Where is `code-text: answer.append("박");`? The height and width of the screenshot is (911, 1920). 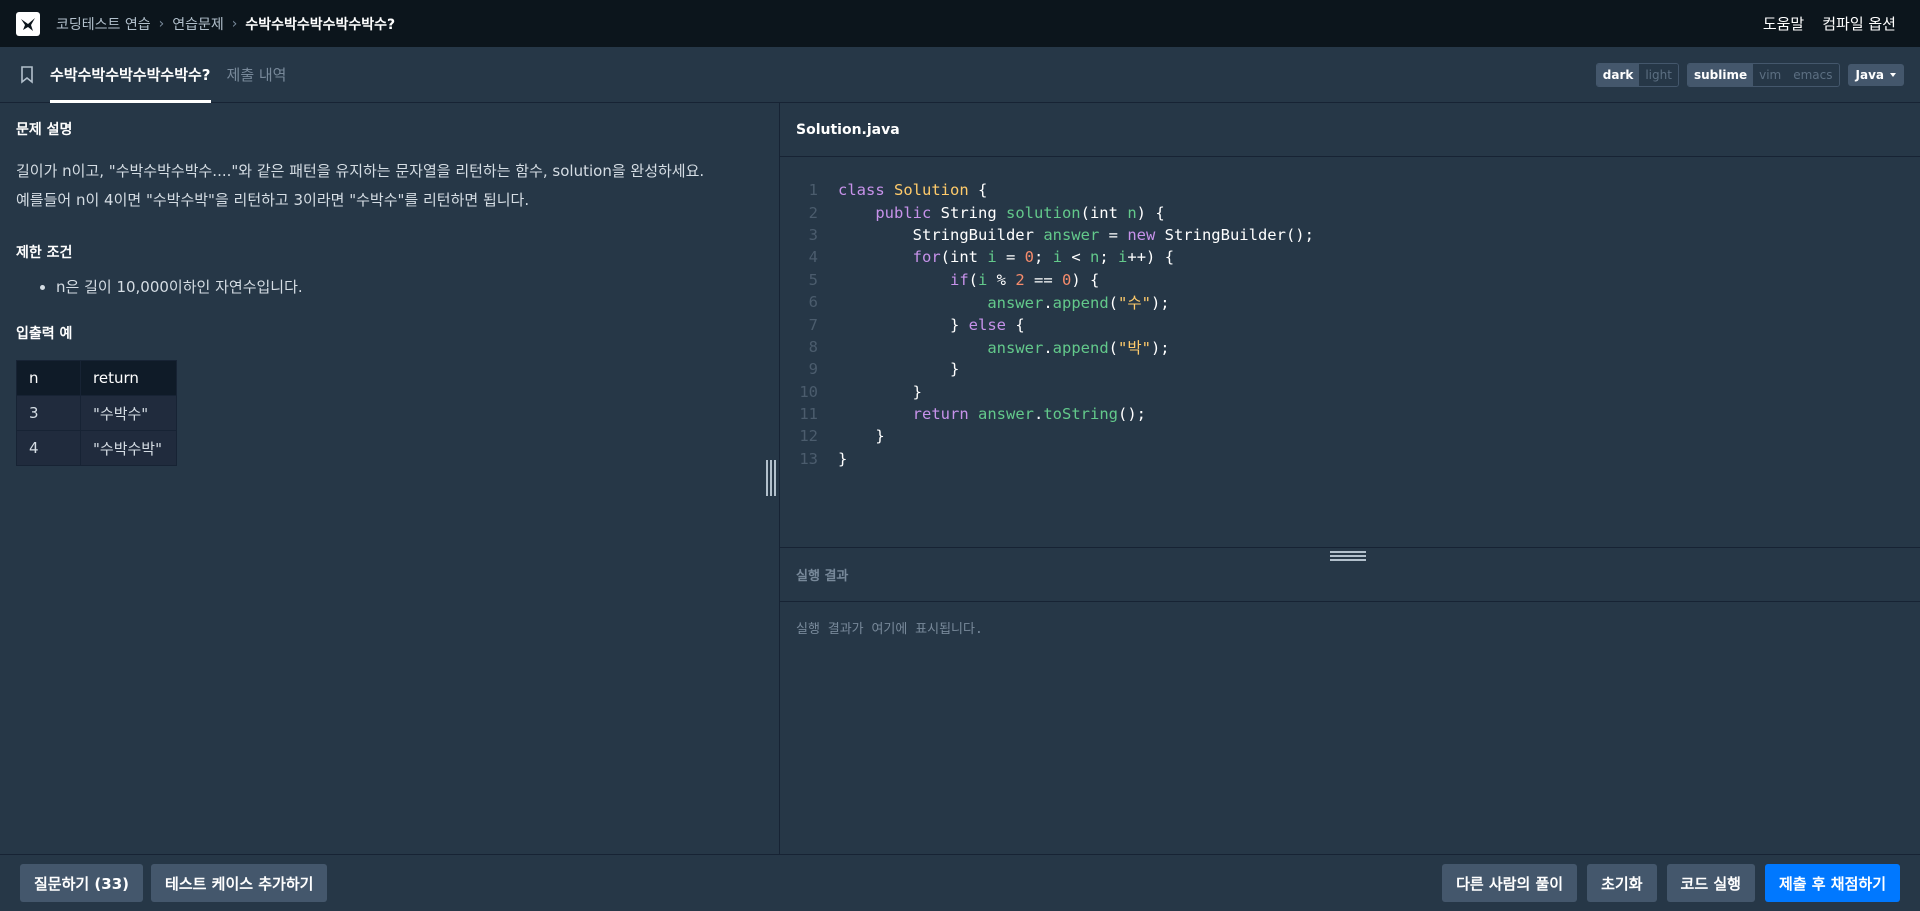
code-text: answer.append("박"); is located at coordinates (1078, 347).